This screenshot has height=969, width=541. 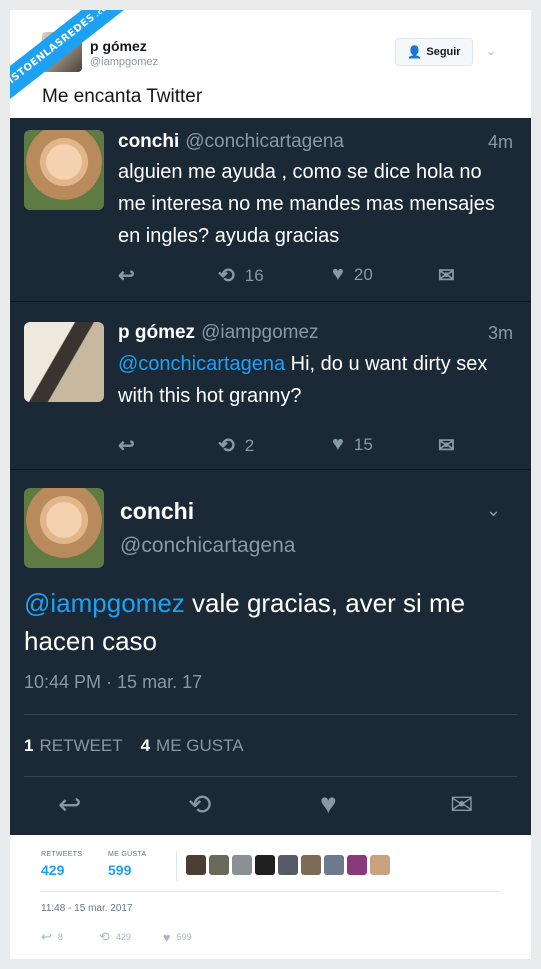 What do you see at coordinates (87, 908) in the screenshot?
I see `tweet-timestamp: 11:48 - 15 mar. 2017` at bounding box center [87, 908].